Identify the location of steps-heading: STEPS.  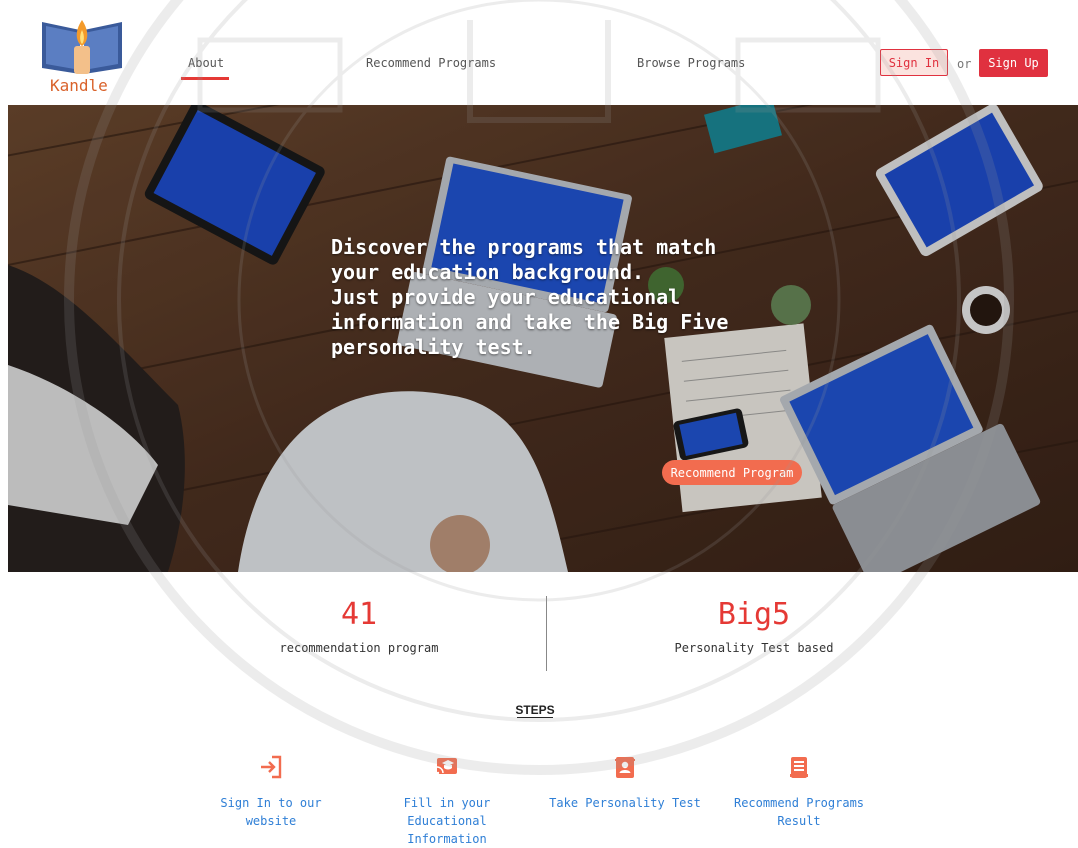
(535, 710).